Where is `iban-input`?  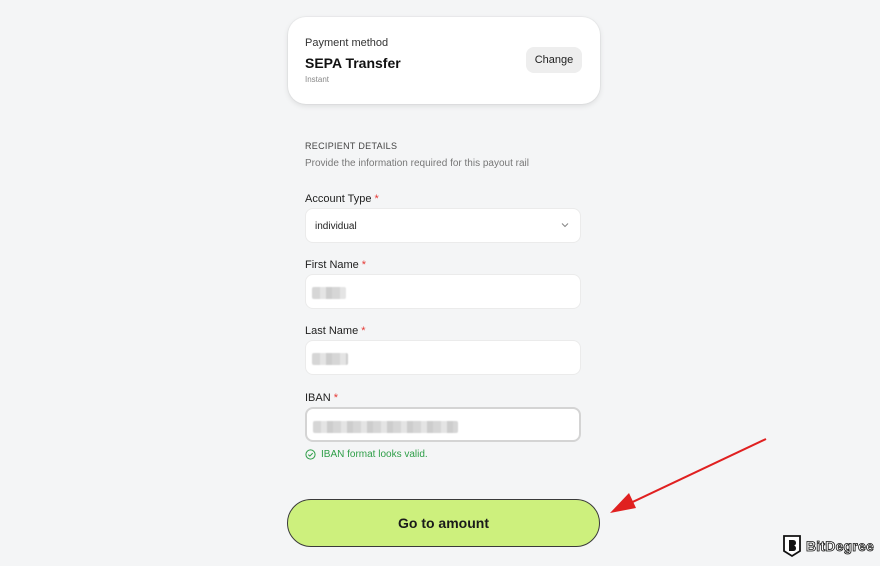 iban-input is located at coordinates (443, 424).